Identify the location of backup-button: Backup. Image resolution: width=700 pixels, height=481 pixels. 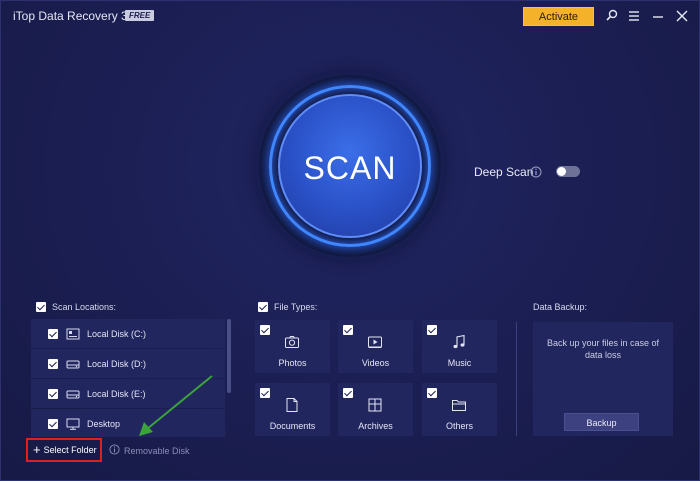
(601, 422).